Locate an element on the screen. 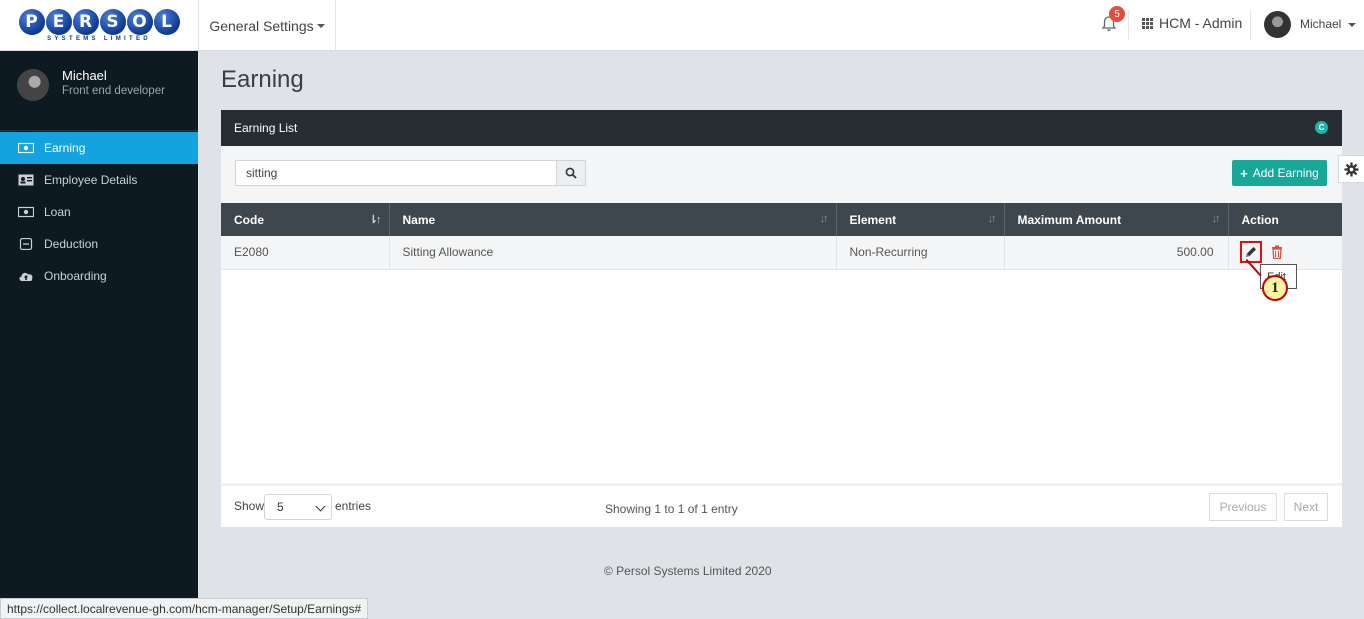  page-footer: © Persol Systems Limited 2020 is located at coordinates (688, 571).